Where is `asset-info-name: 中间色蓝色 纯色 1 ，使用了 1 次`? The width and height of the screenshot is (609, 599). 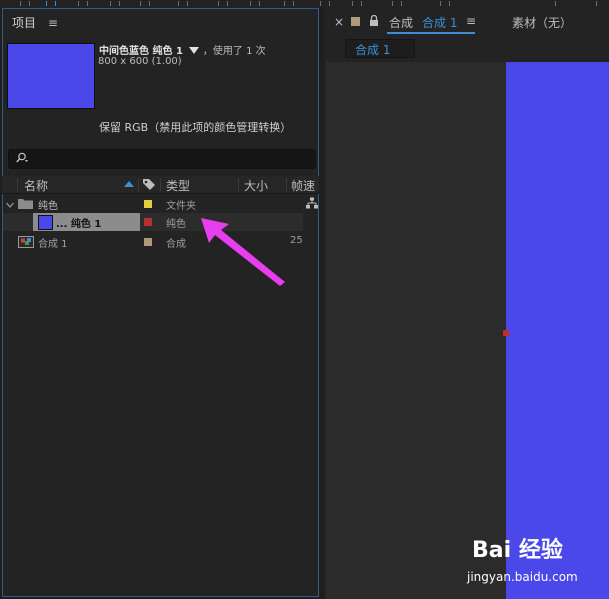 asset-info-name: 中间色蓝色 纯色 1 ，使用了 1 次 is located at coordinates (182, 49).